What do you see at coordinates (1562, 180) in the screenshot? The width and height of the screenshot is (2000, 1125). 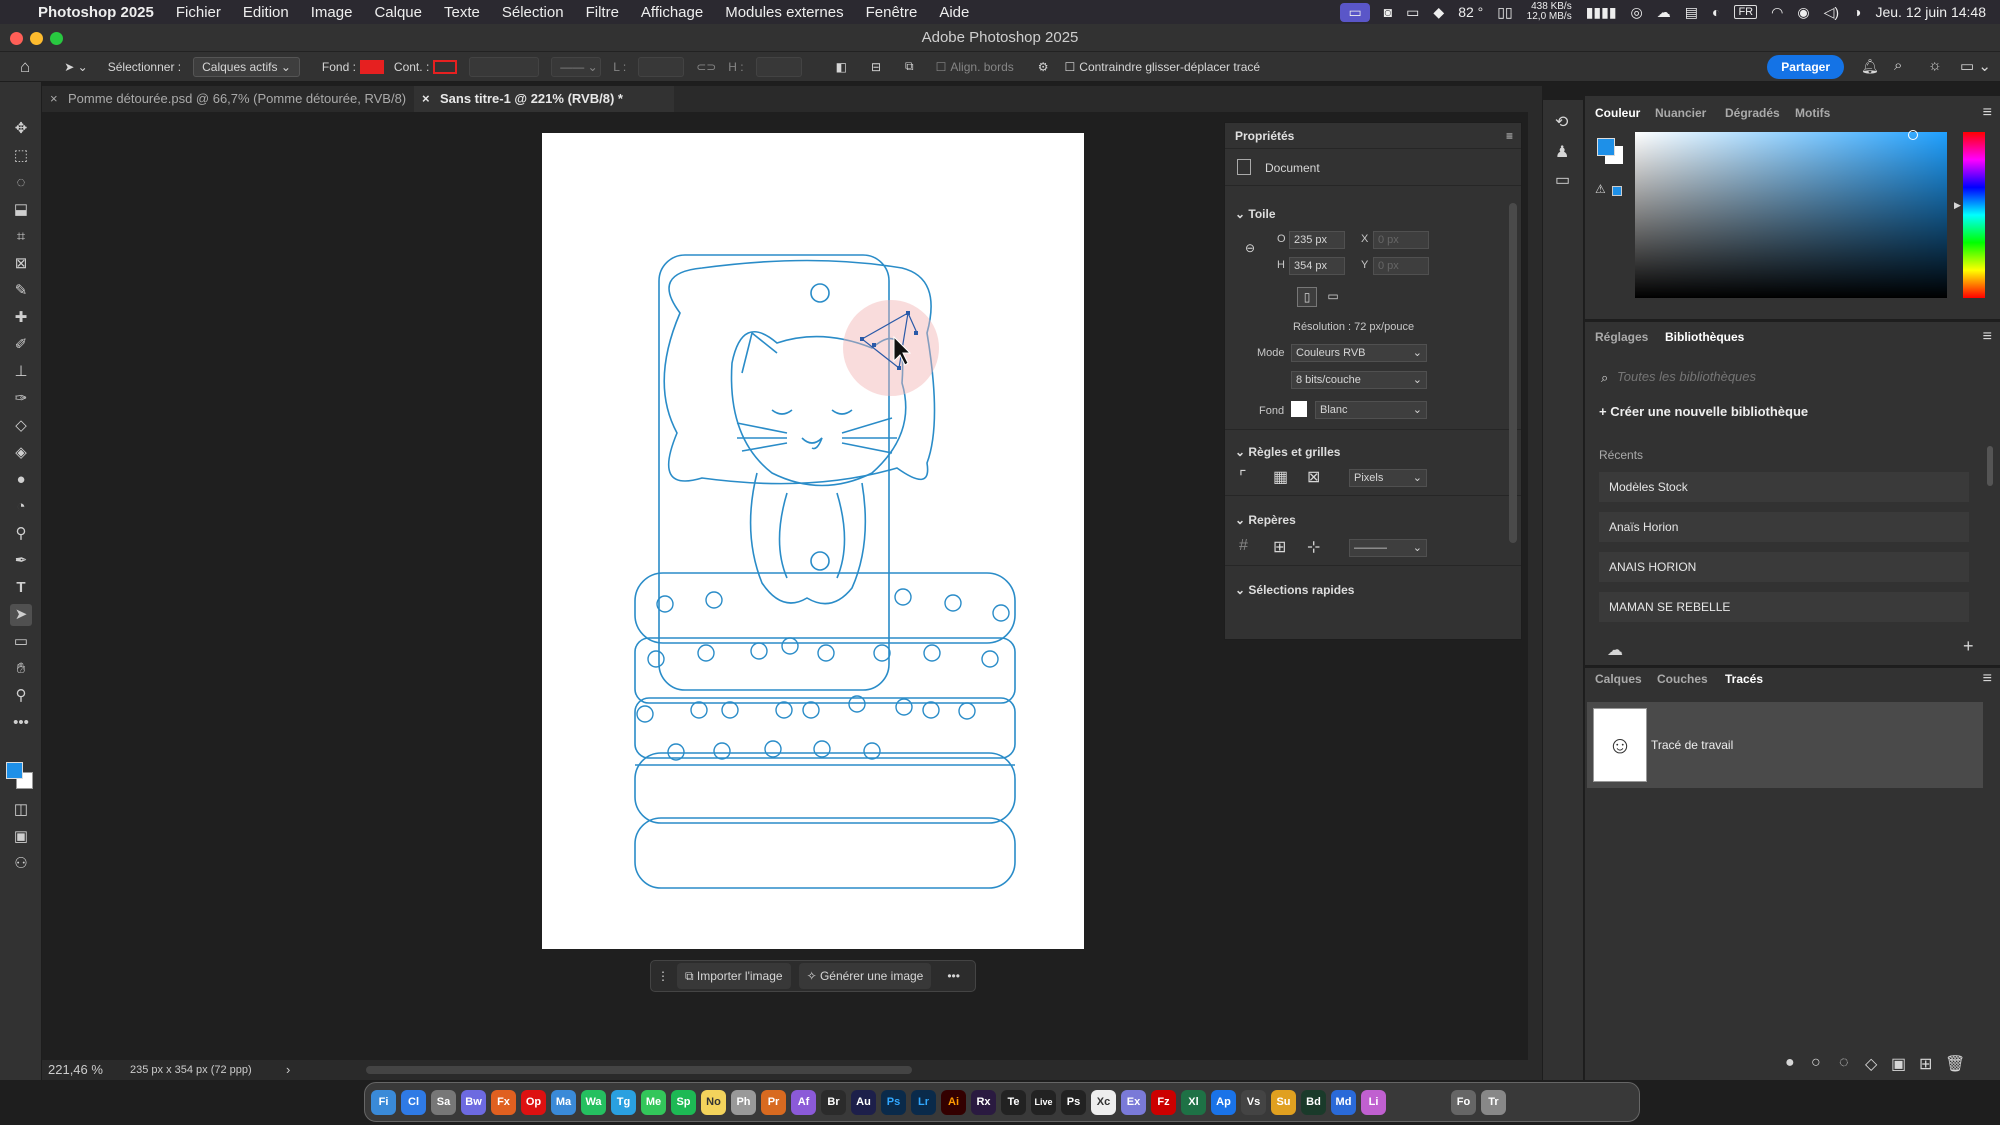 I see `comments-icon: ▭` at bounding box center [1562, 180].